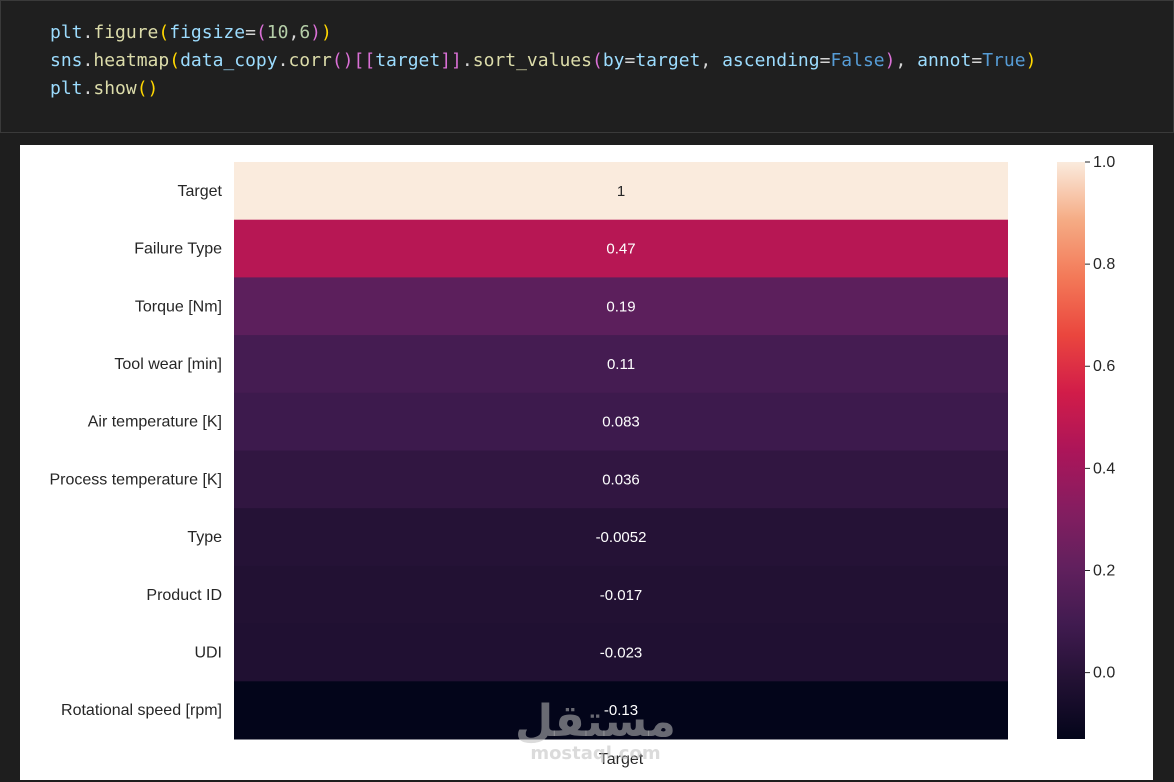 This screenshot has height=782, width=1174. Describe the element at coordinates (621, 191) in the screenshot. I see `cell-annotation: 1` at that location.